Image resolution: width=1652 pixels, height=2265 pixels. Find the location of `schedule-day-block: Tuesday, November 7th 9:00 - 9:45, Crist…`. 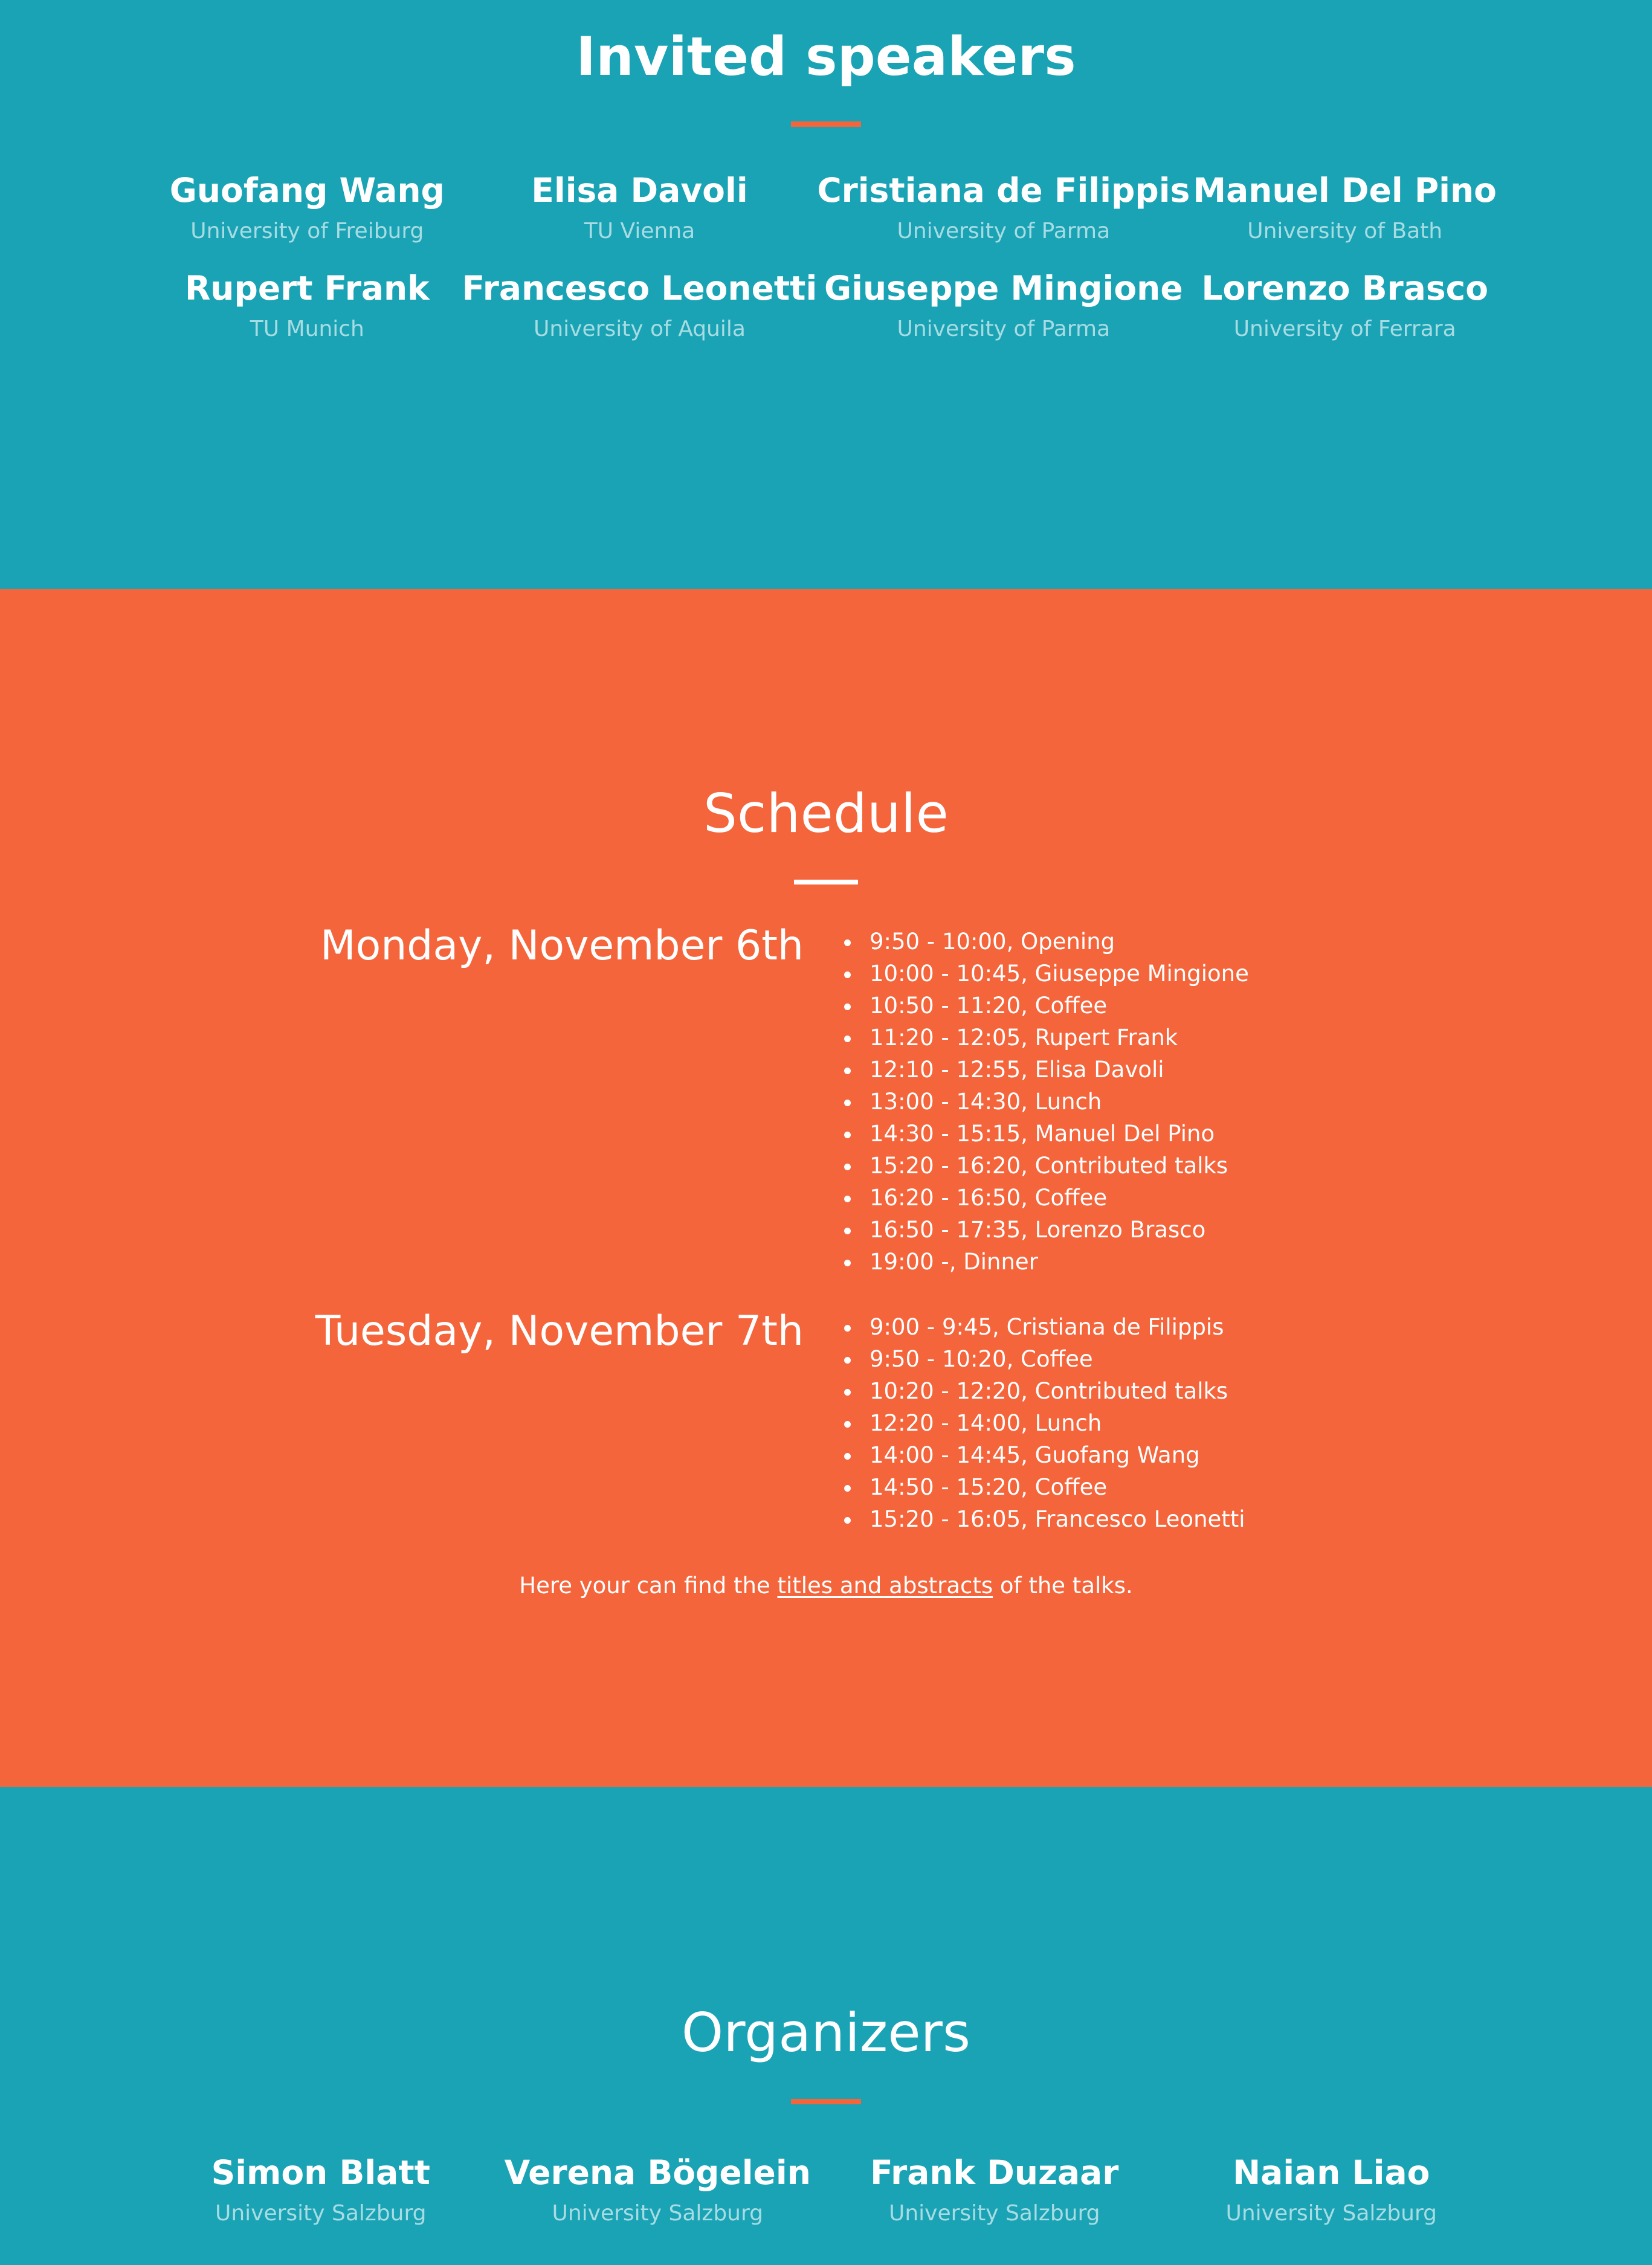

schedule-day-block: Tuesday, November 7th 9:00 - 9:45, Crist… is located at coordinates (826, 1423).